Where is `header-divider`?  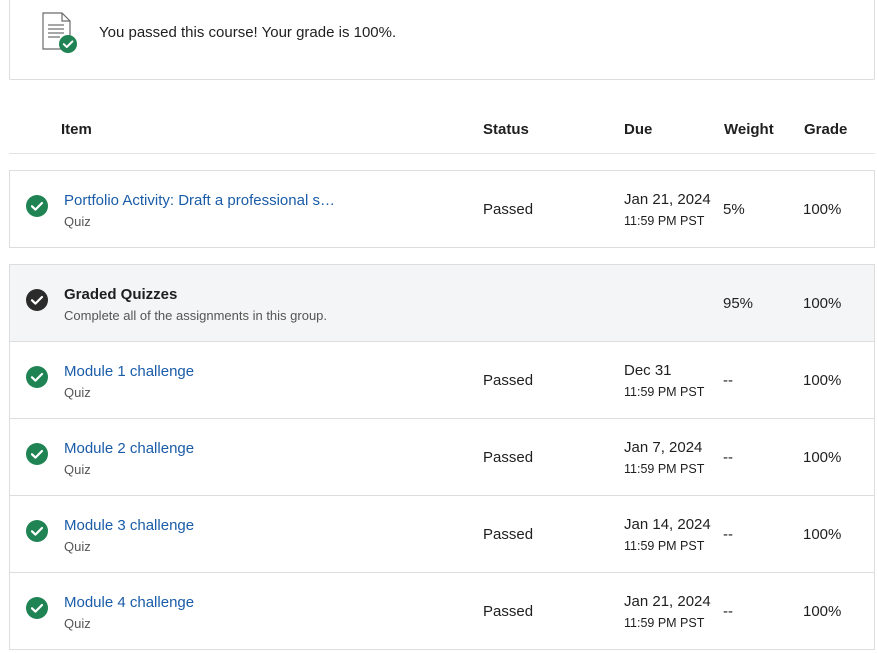 header-divider is located at coordinates (442, 153).